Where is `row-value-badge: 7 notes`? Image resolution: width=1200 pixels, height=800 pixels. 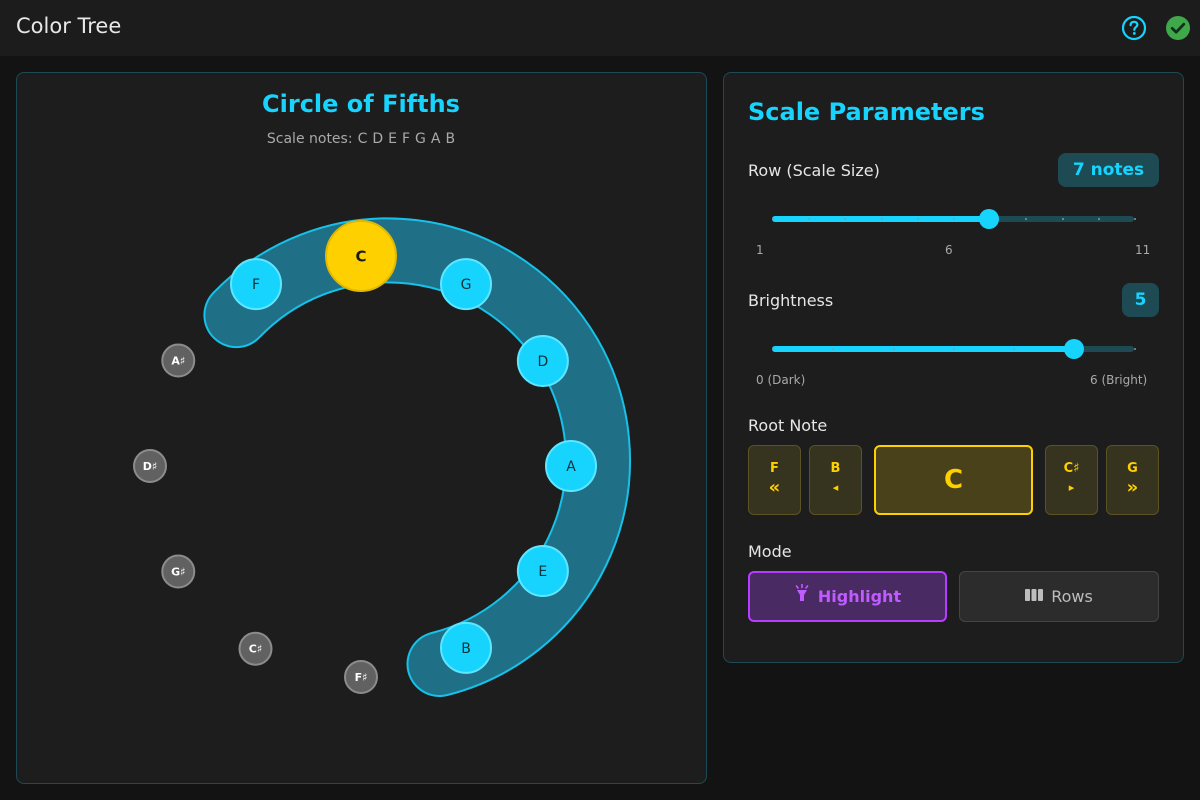
row-value-badge: 7 notes is located at coordinates (1108, 170).